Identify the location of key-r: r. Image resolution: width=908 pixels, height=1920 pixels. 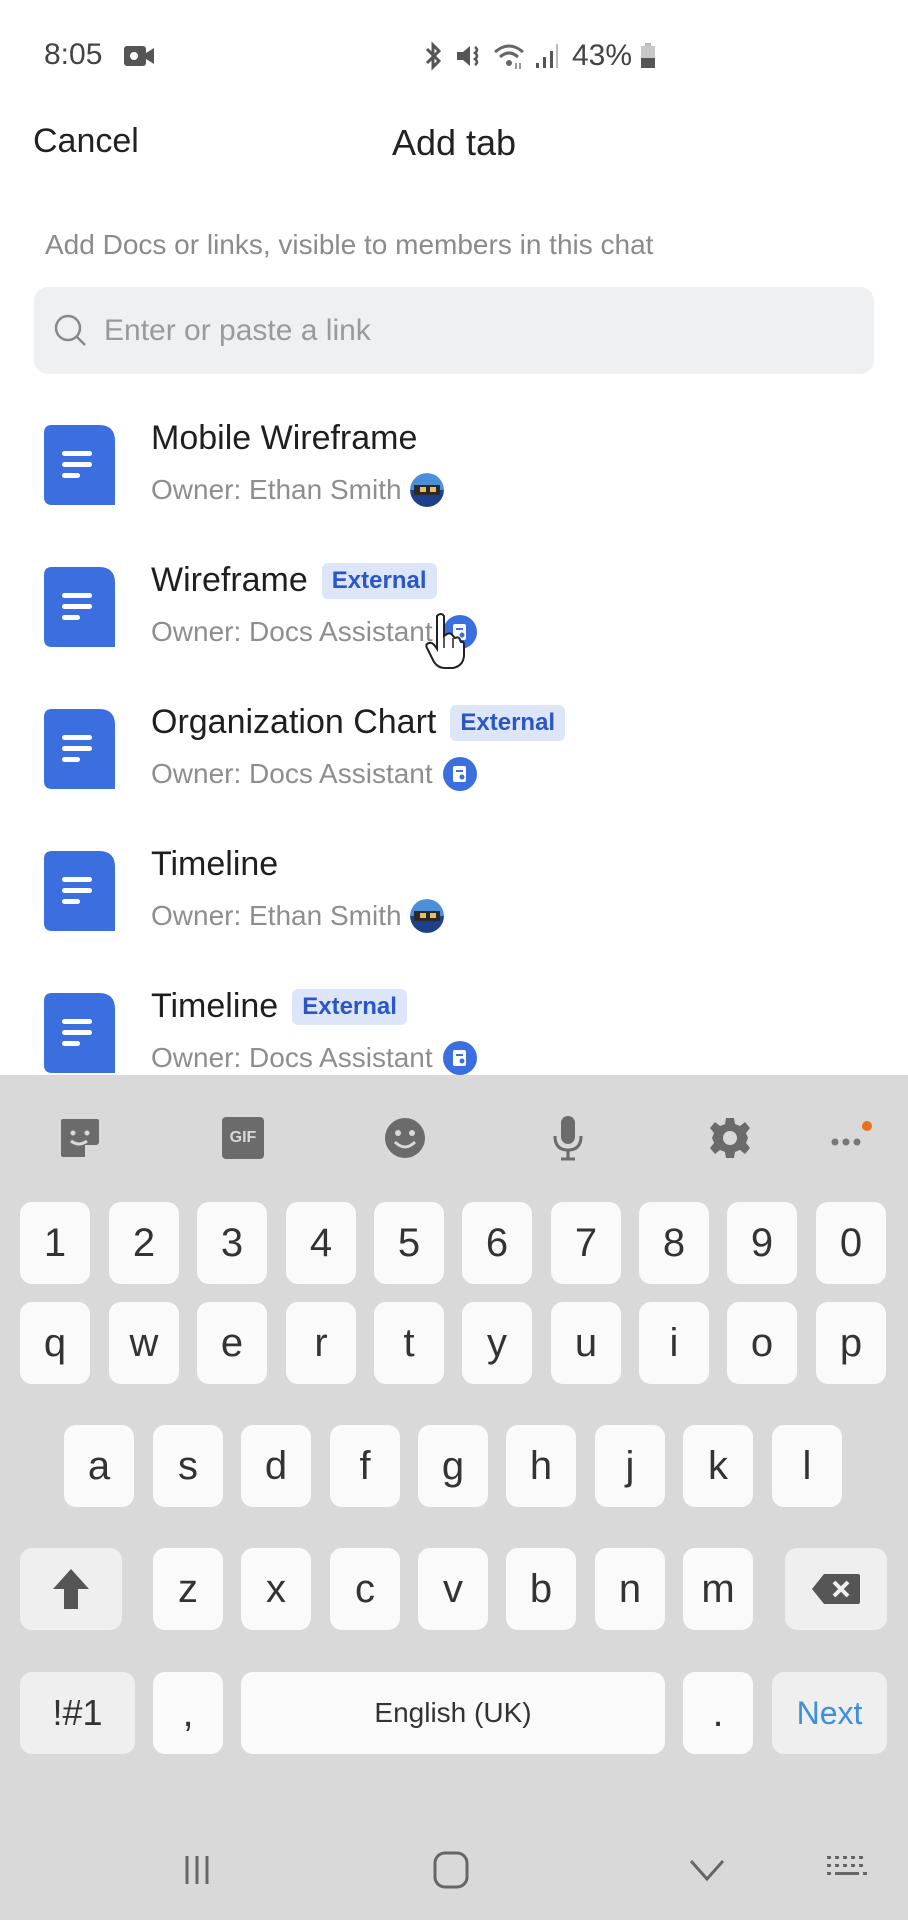
(321, 1343).